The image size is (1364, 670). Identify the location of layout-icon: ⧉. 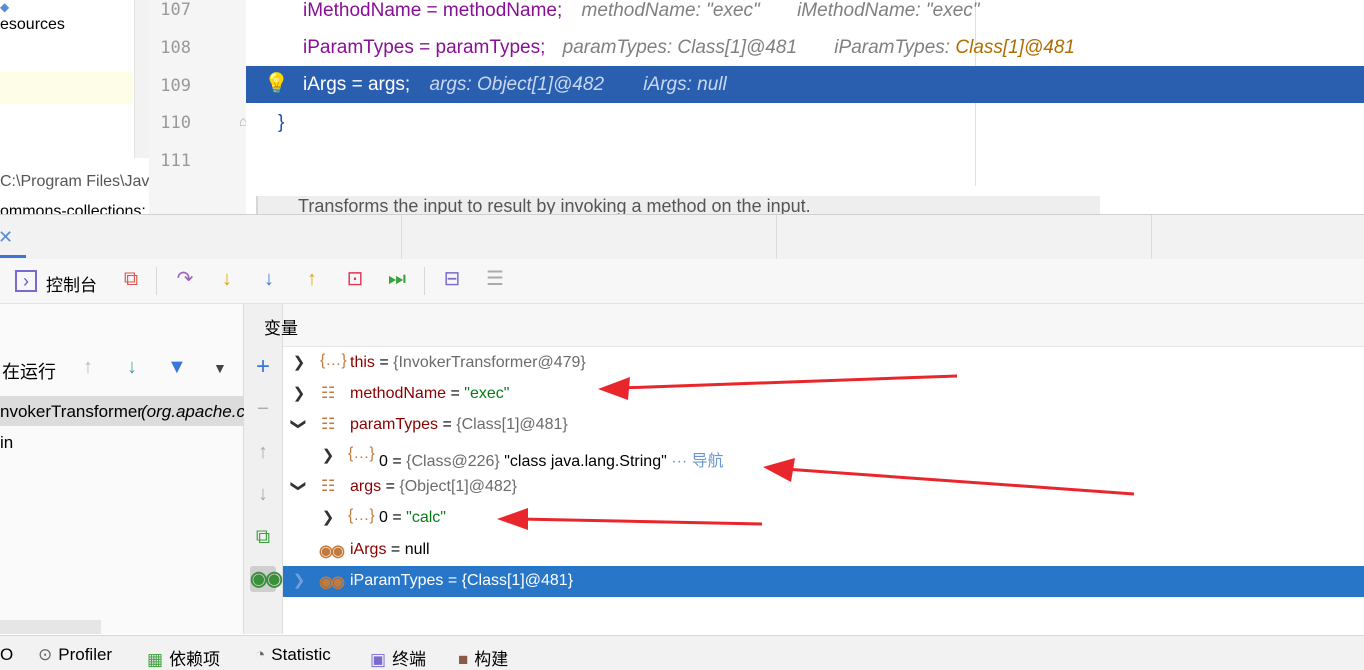
(131, 280).